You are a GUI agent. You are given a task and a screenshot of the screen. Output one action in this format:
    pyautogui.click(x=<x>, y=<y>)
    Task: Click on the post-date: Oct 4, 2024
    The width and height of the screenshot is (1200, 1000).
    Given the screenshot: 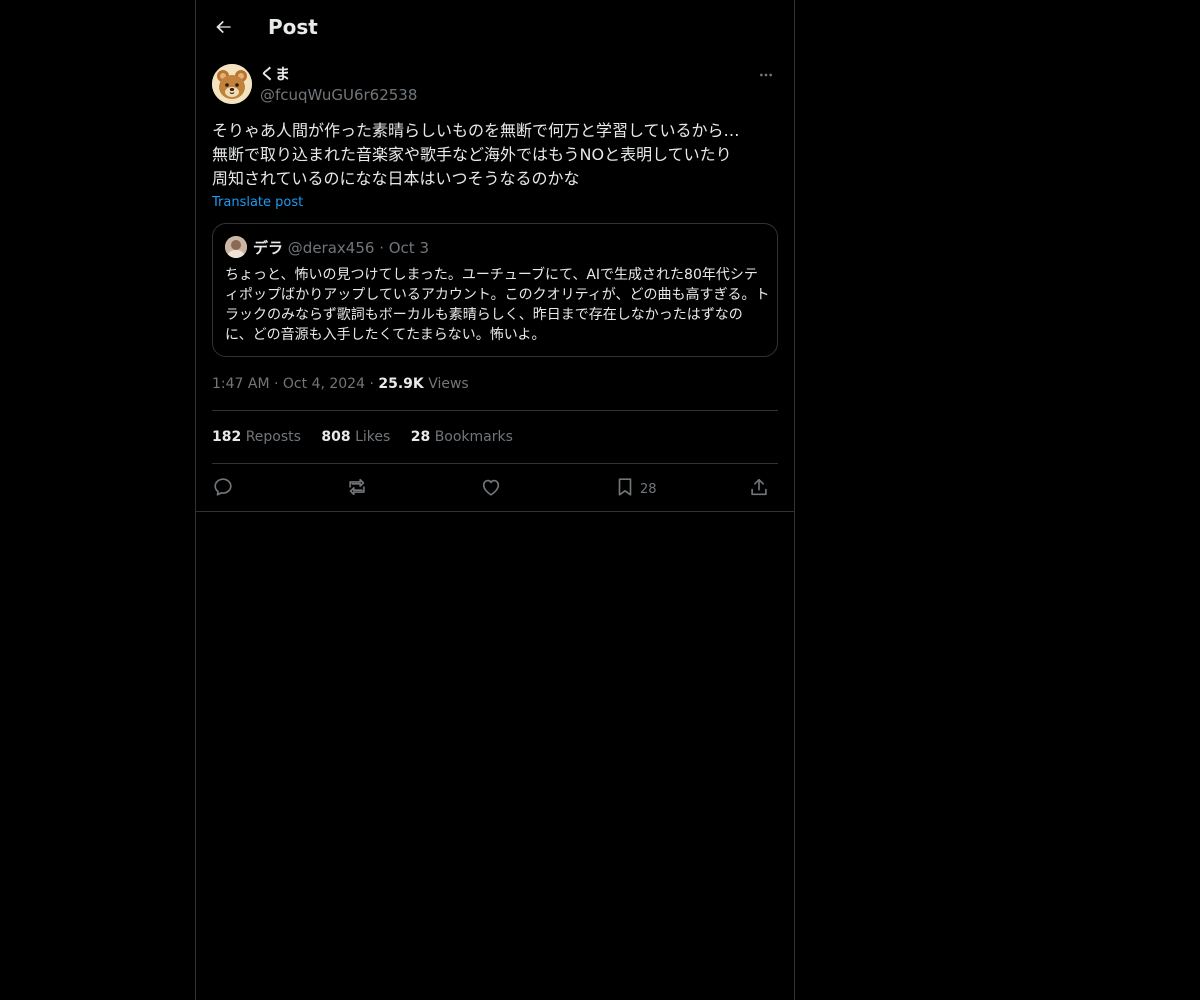 What is the action you would take?
    pyautogui.click(x=324, y=384)
    